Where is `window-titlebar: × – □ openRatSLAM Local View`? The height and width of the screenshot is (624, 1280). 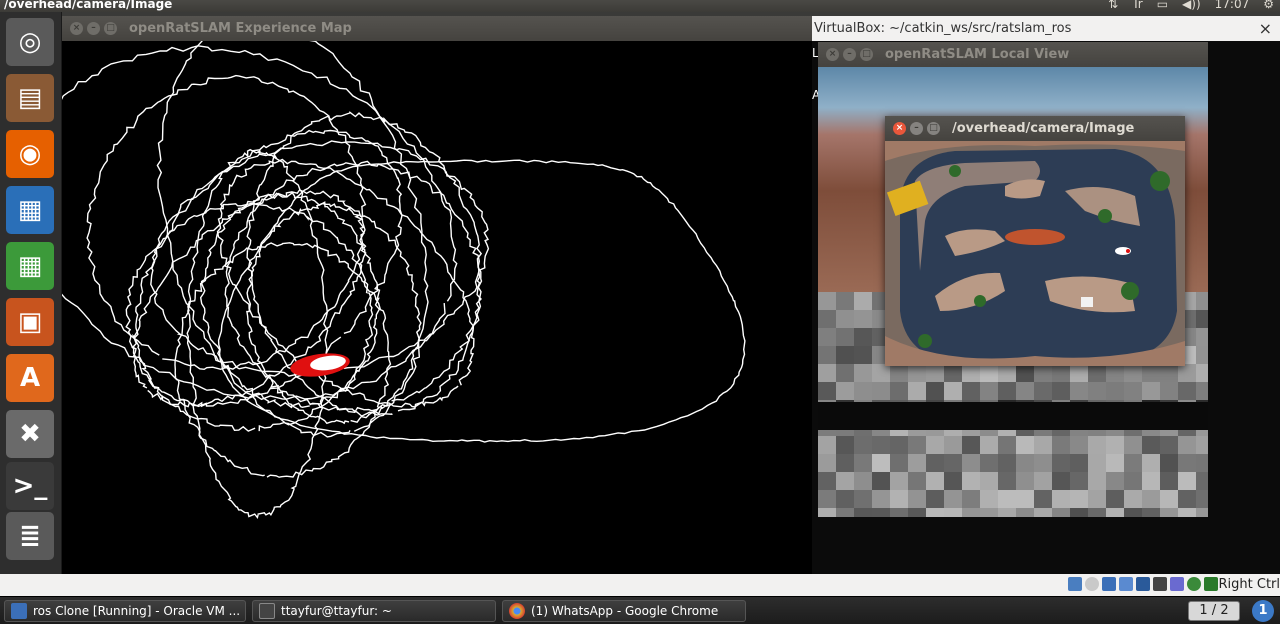
window-titlebar: × – □ openRatSLAM Local View is located at coordinates (1013, 54).